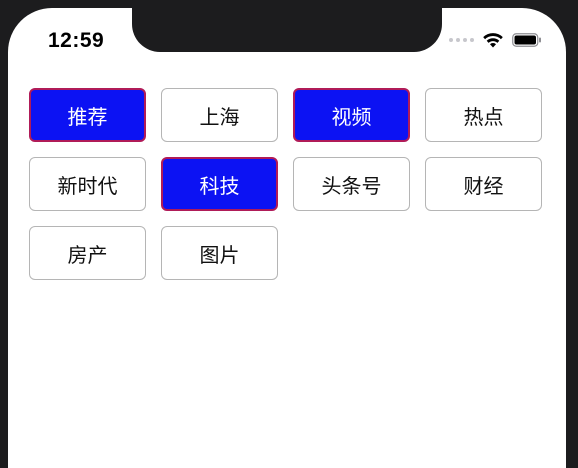  I want to click on notch, so click(287, 30).